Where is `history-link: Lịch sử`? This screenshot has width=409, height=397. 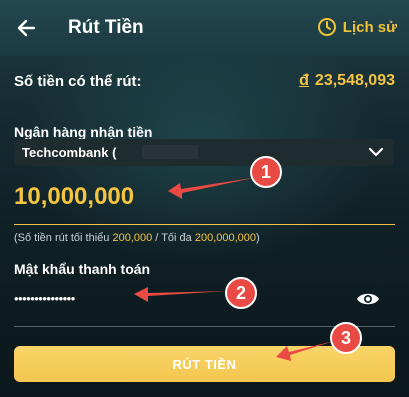
history-link: Lịch sử is located at coordinates (357, 27).